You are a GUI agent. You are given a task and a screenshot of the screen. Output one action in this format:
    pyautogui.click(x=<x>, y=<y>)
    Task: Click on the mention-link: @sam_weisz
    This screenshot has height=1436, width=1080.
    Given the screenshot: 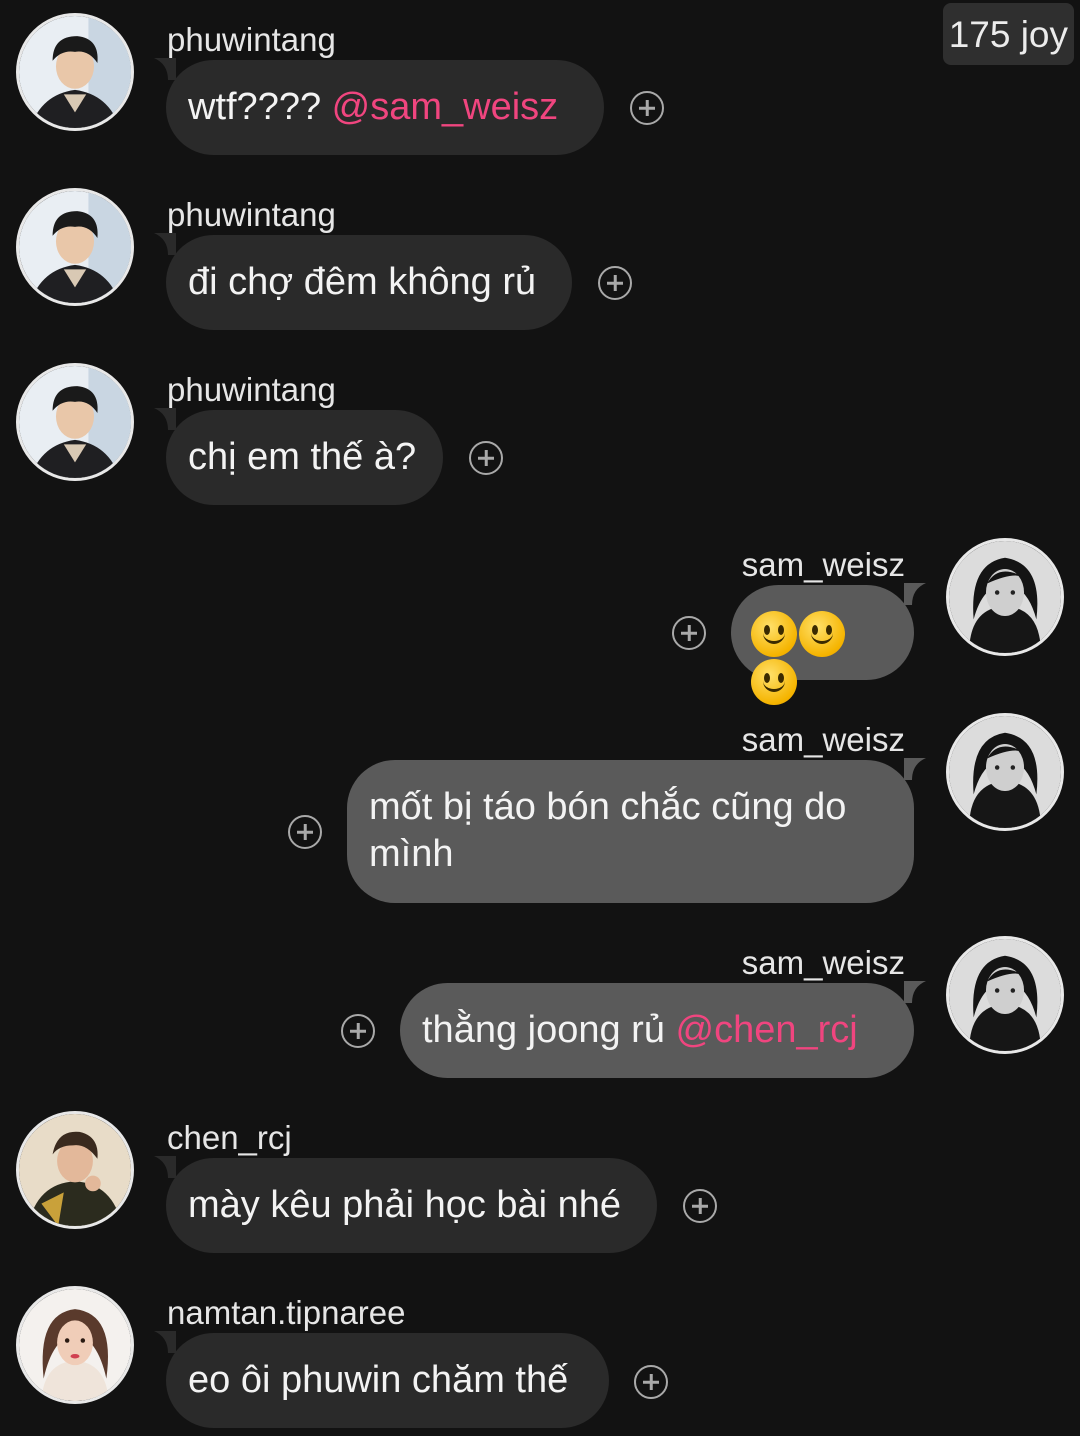 What is the action you would take?
    pyautogui.click(x=445, y=107)
    